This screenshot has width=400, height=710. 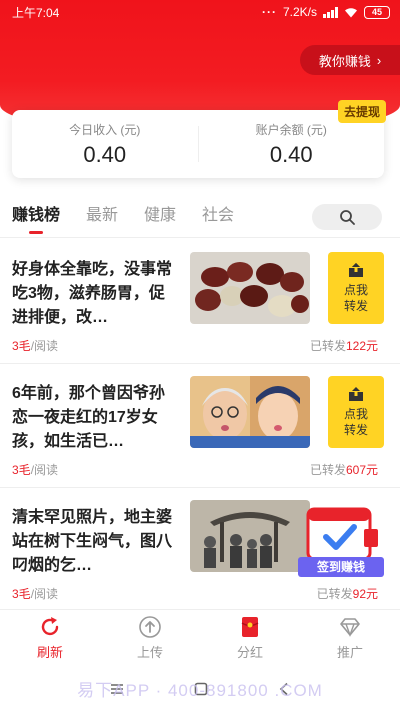 I want to click on nav-upload-label: 上传, so click(x=149, y=652).